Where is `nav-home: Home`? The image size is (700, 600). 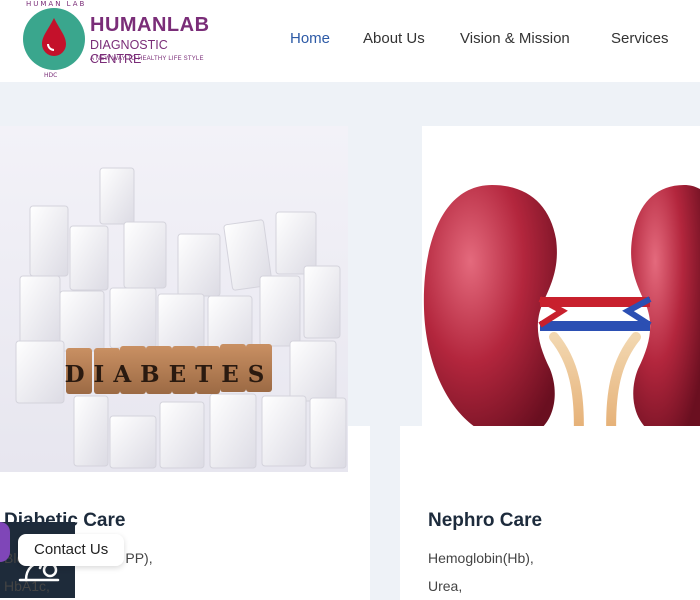 nav-home: Home is located at coordinates (310, 38).